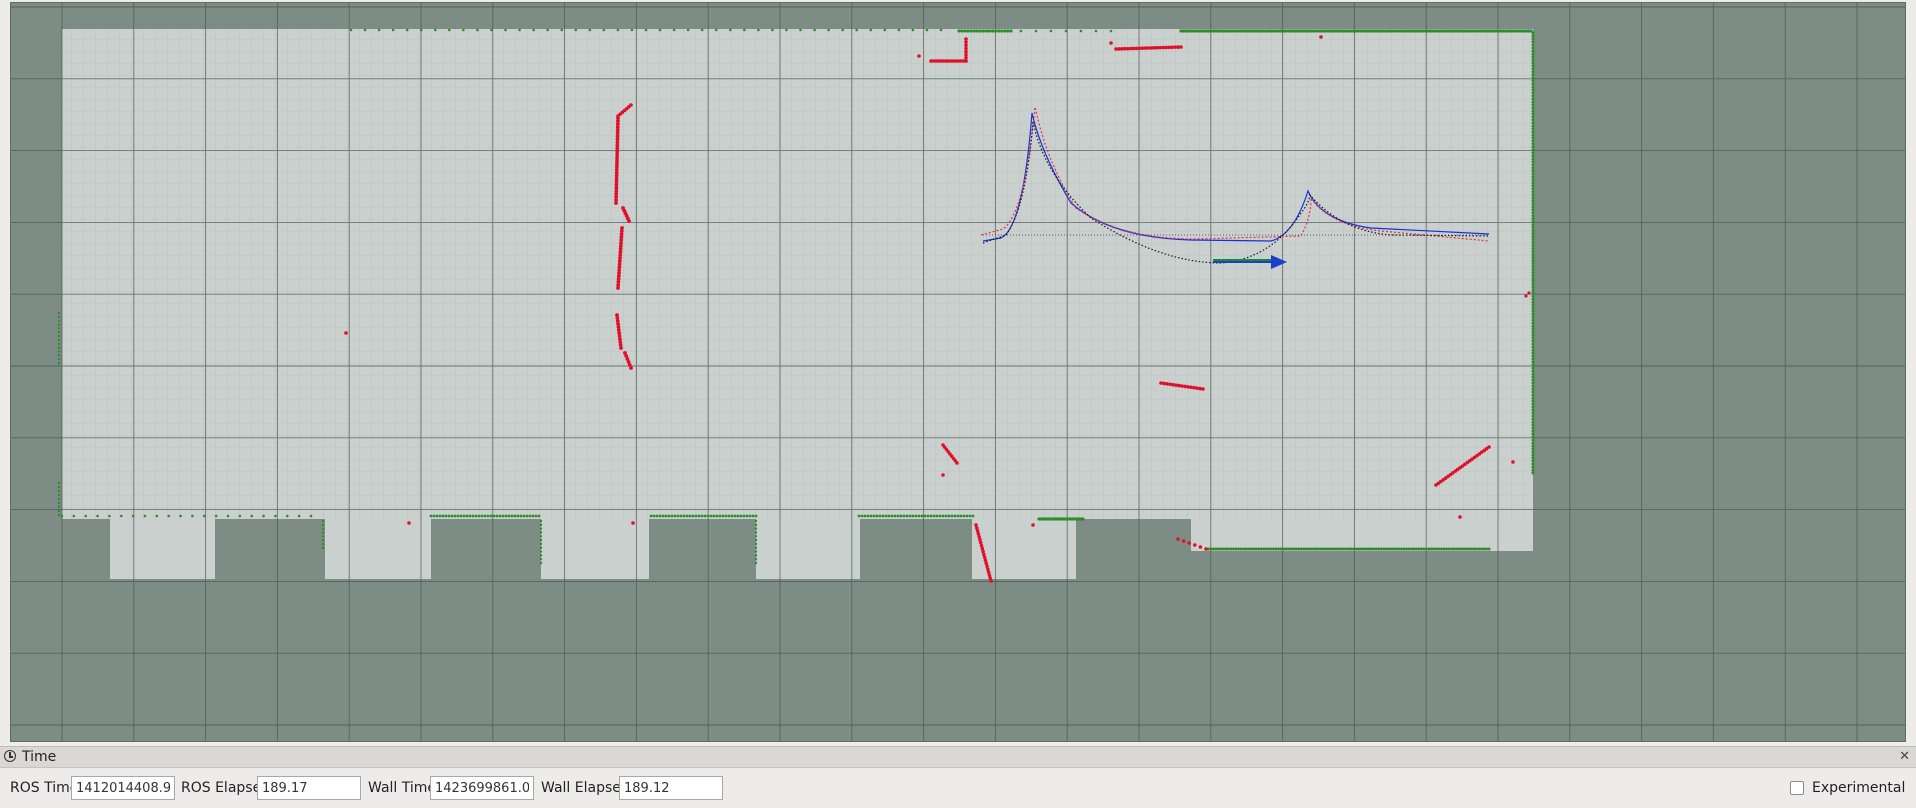 The height and width of the screenshot is (808, 1916). I want to click on wall-elapsed-field, so click(671, 788).